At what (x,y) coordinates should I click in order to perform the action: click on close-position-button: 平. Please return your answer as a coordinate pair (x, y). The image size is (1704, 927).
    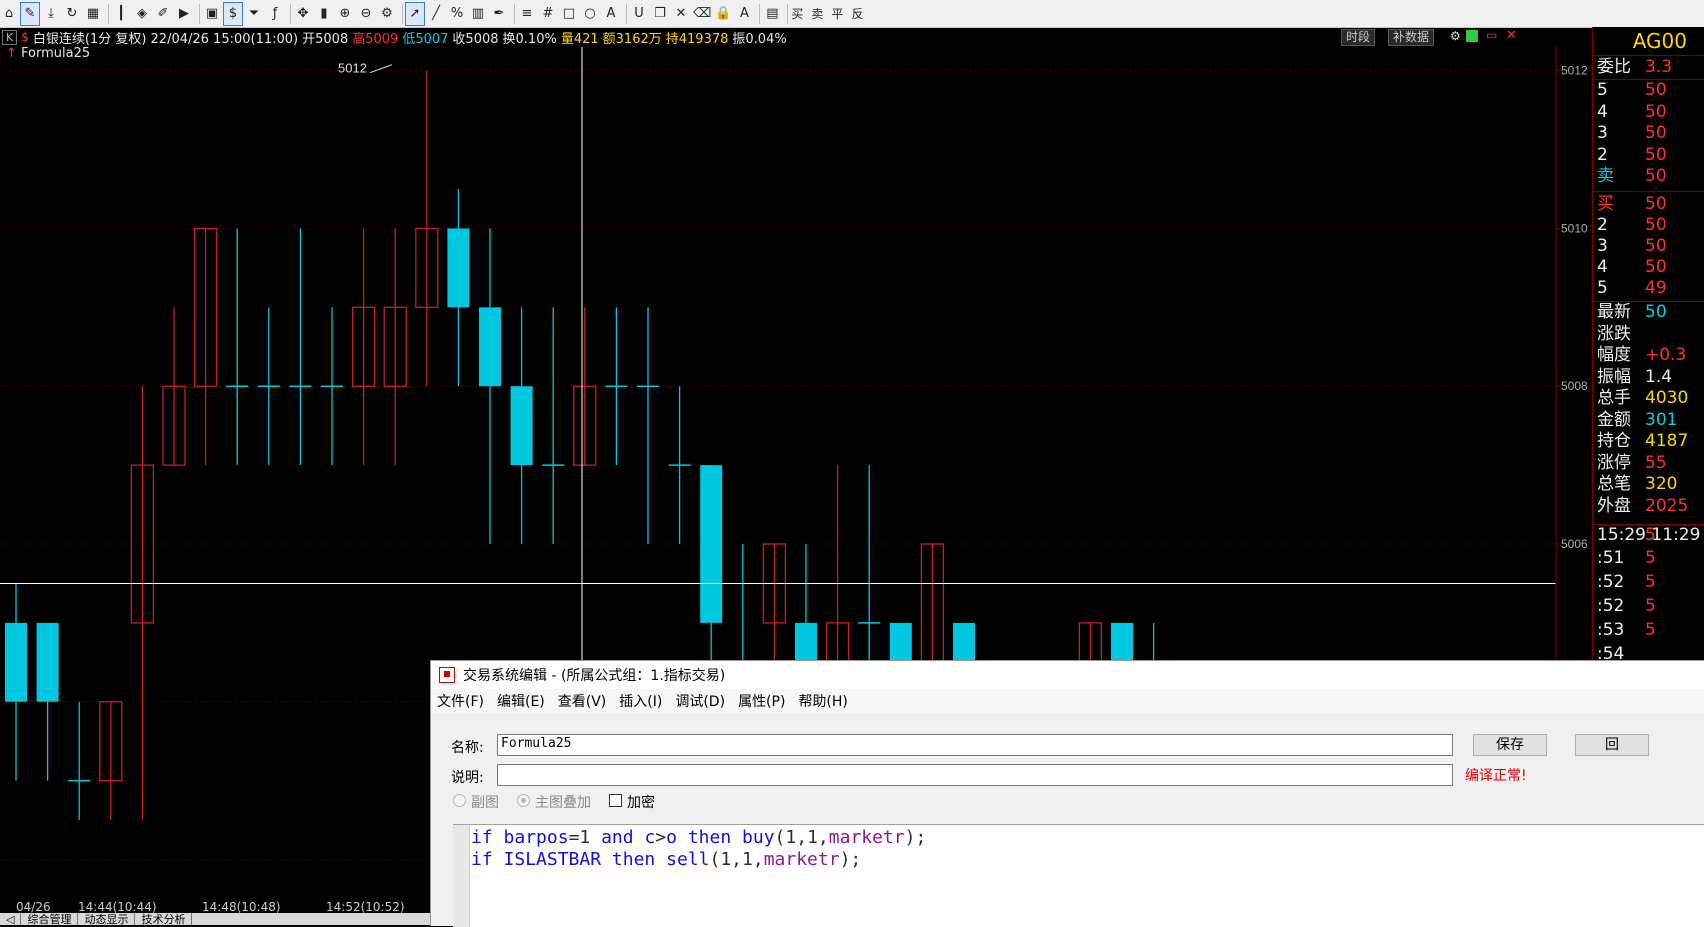
    Looking at the image, I should click on (837, 13).